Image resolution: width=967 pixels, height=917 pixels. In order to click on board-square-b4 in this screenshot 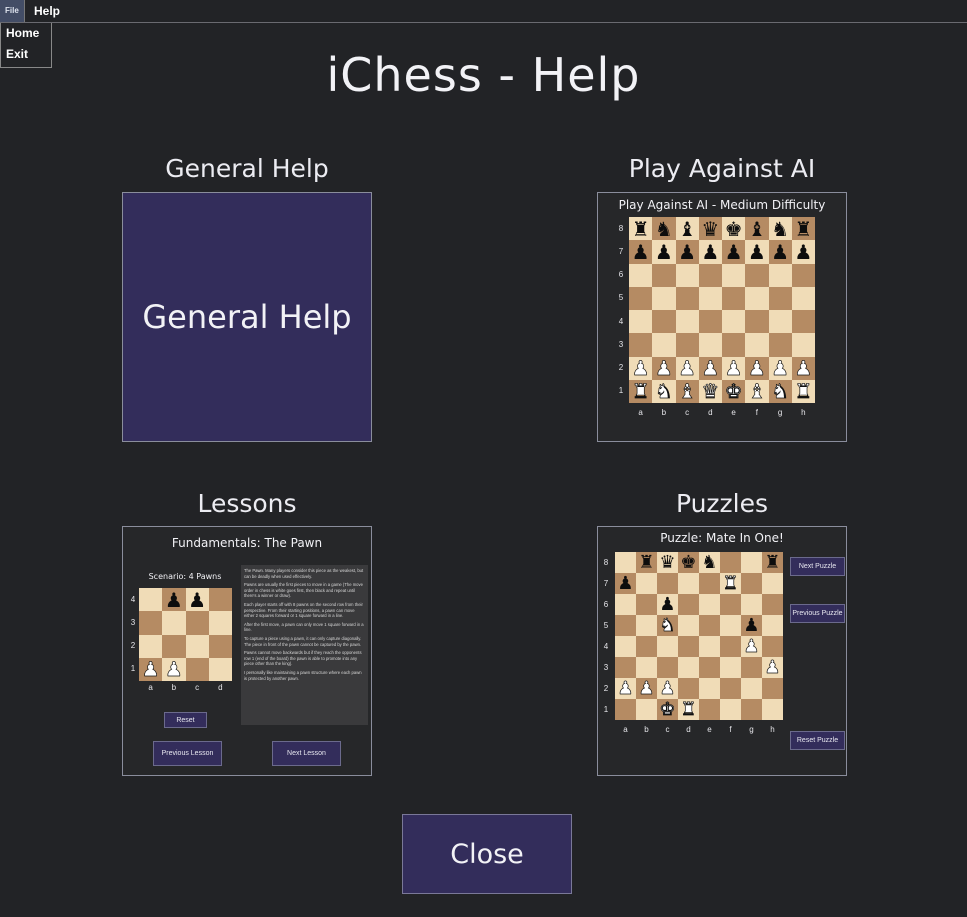, I will do `click(664, 322)`.